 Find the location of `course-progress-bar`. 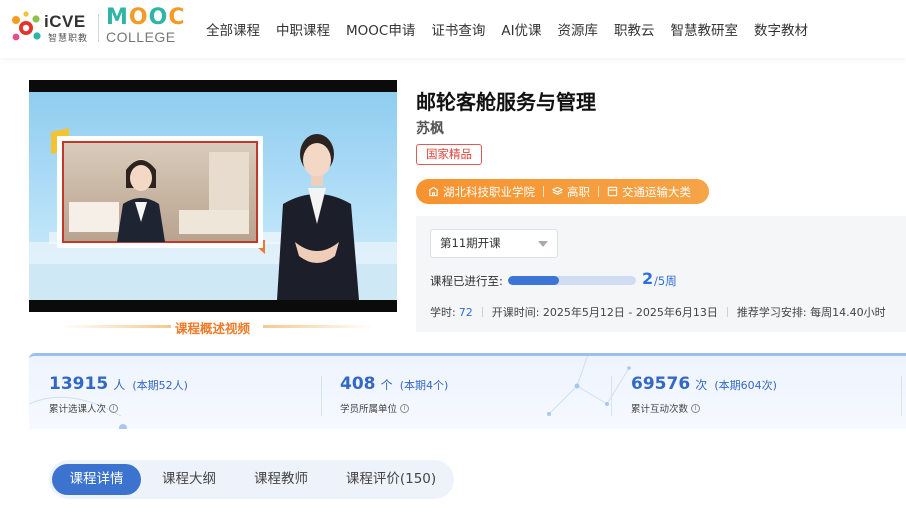

course-progress-bar is located at coordinates (572, 280).